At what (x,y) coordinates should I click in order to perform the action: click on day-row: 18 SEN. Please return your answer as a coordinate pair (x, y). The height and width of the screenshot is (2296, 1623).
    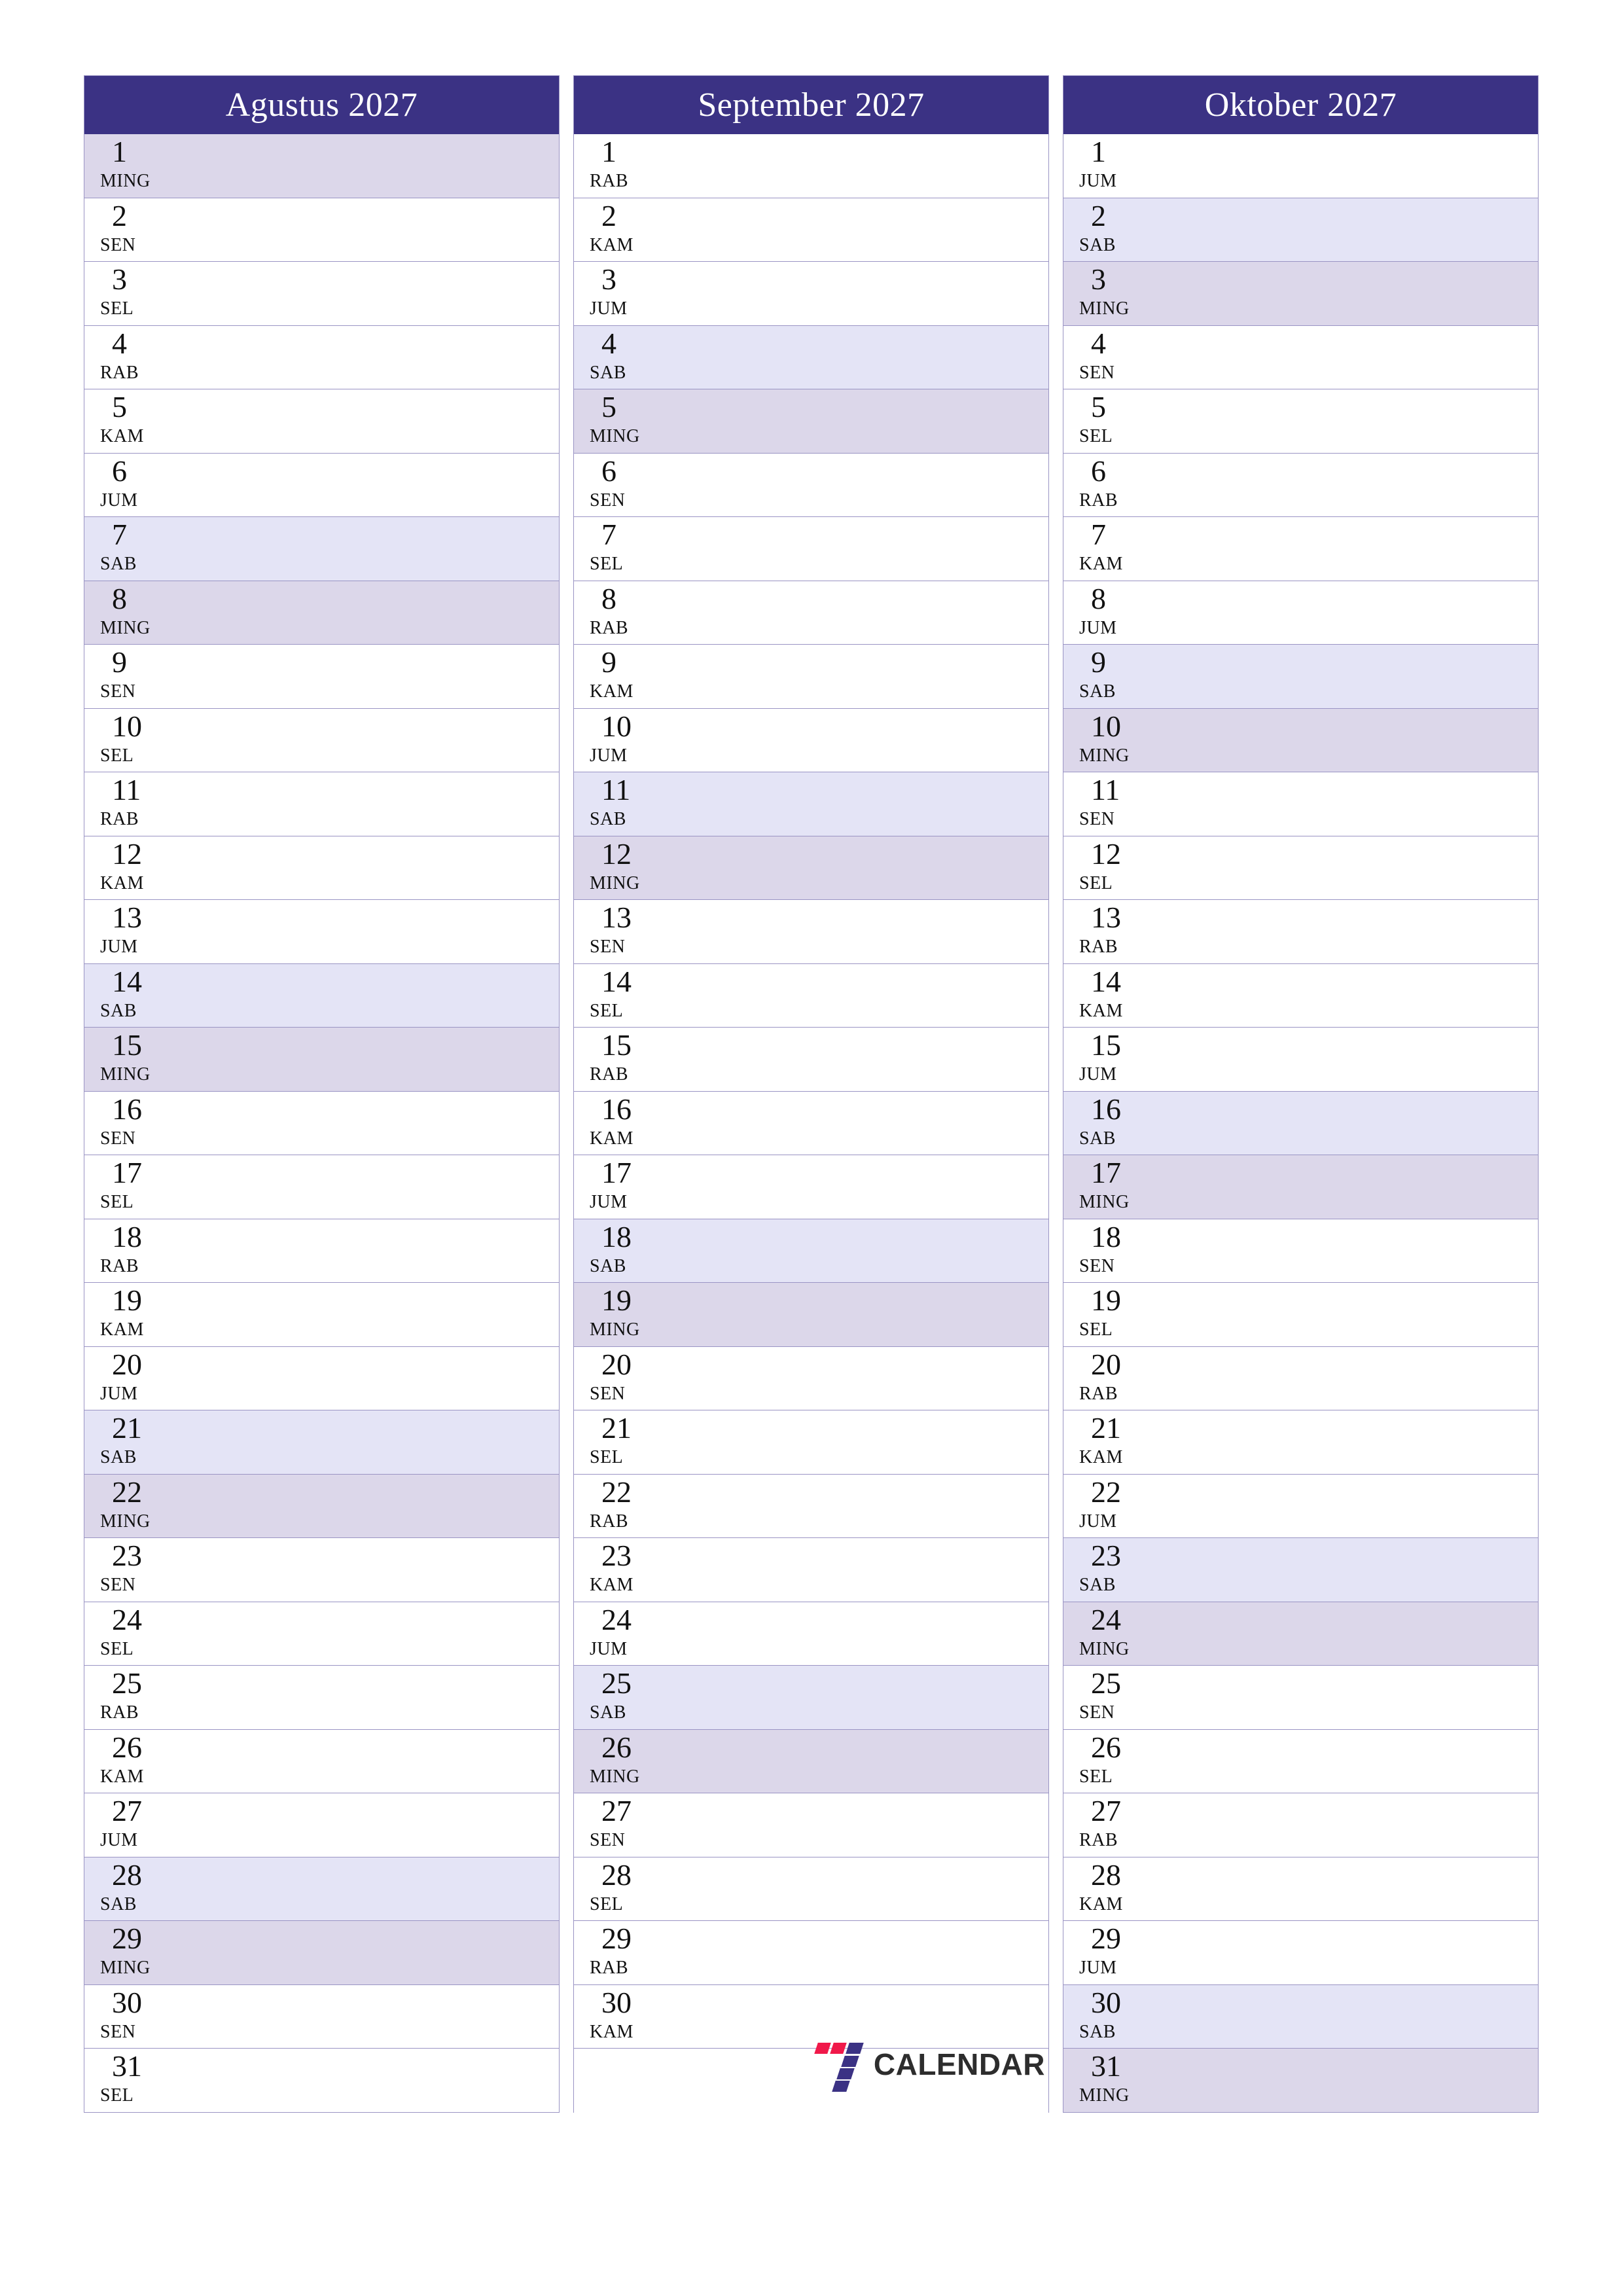
    Looking at the image, I should click on (1300, 1251).